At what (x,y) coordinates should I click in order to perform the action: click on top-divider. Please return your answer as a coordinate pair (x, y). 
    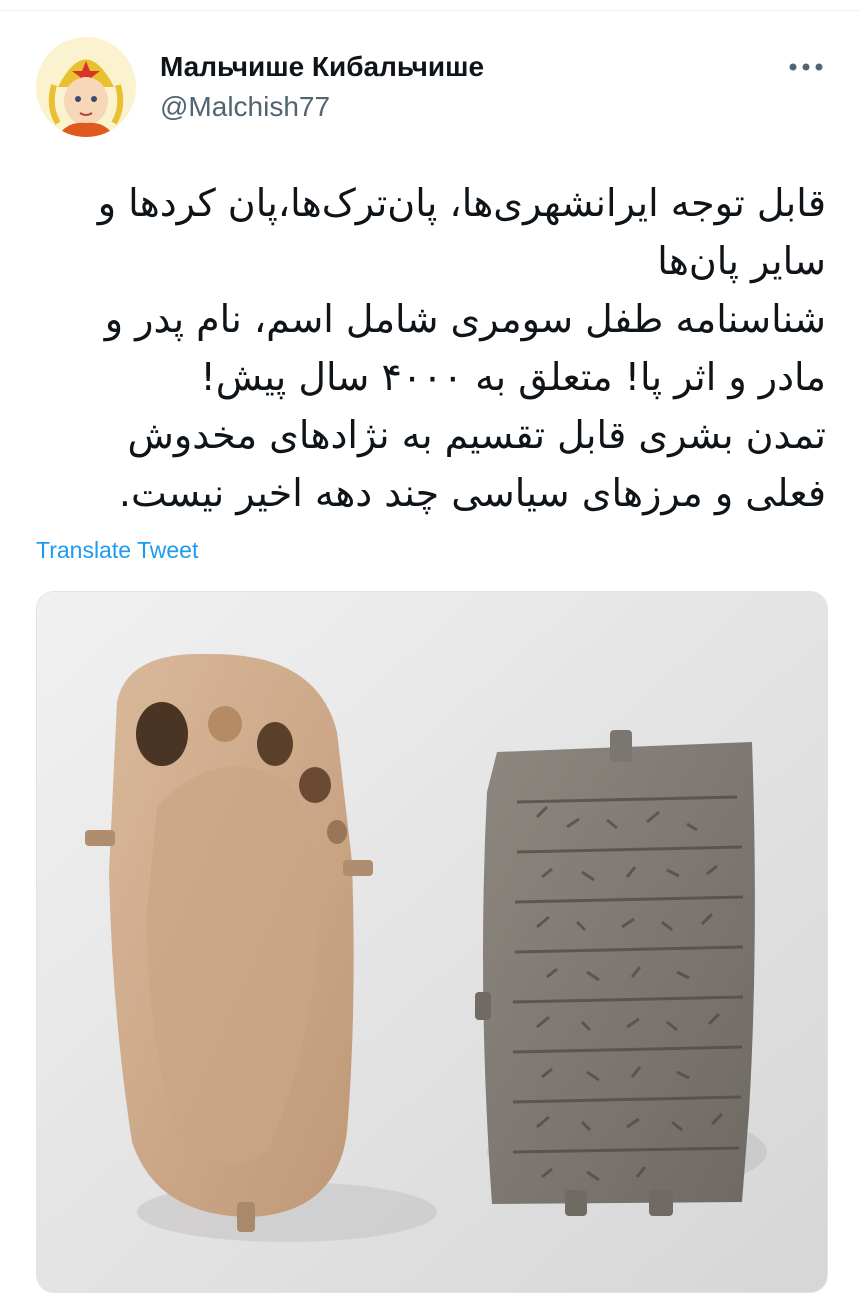
    Looking at the image, I should click on (430, 5).